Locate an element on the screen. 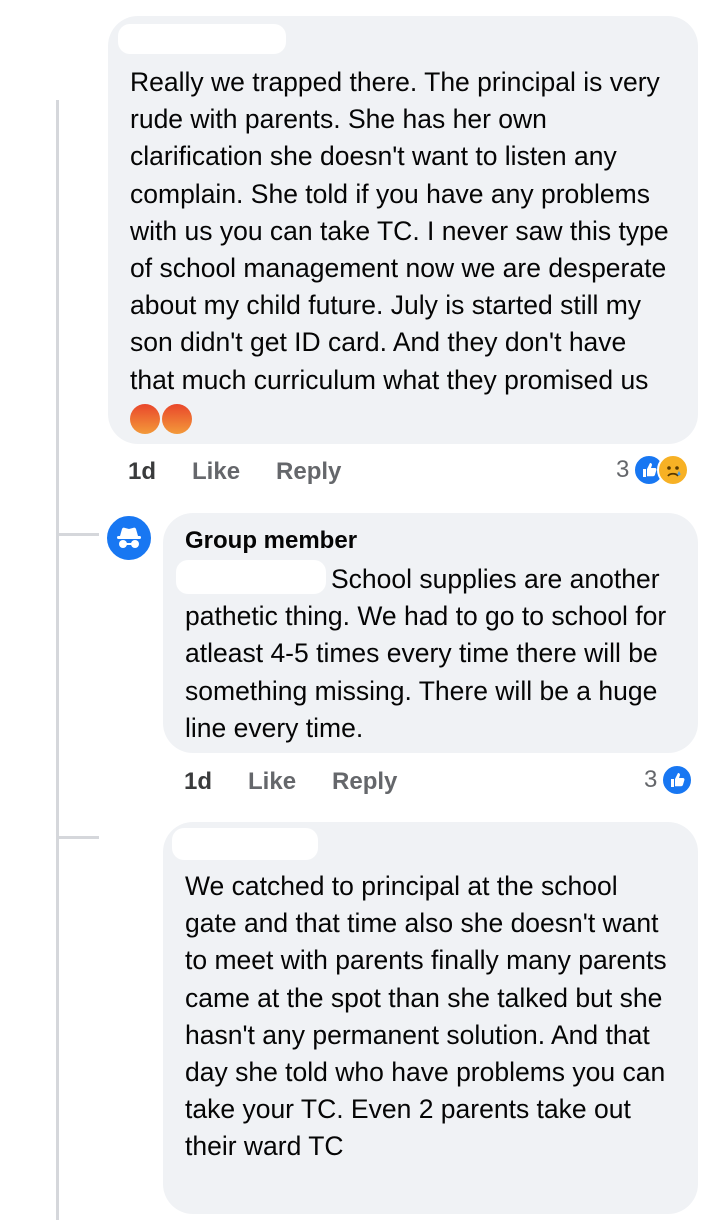  thread-line is located at coordinates (57, 660).